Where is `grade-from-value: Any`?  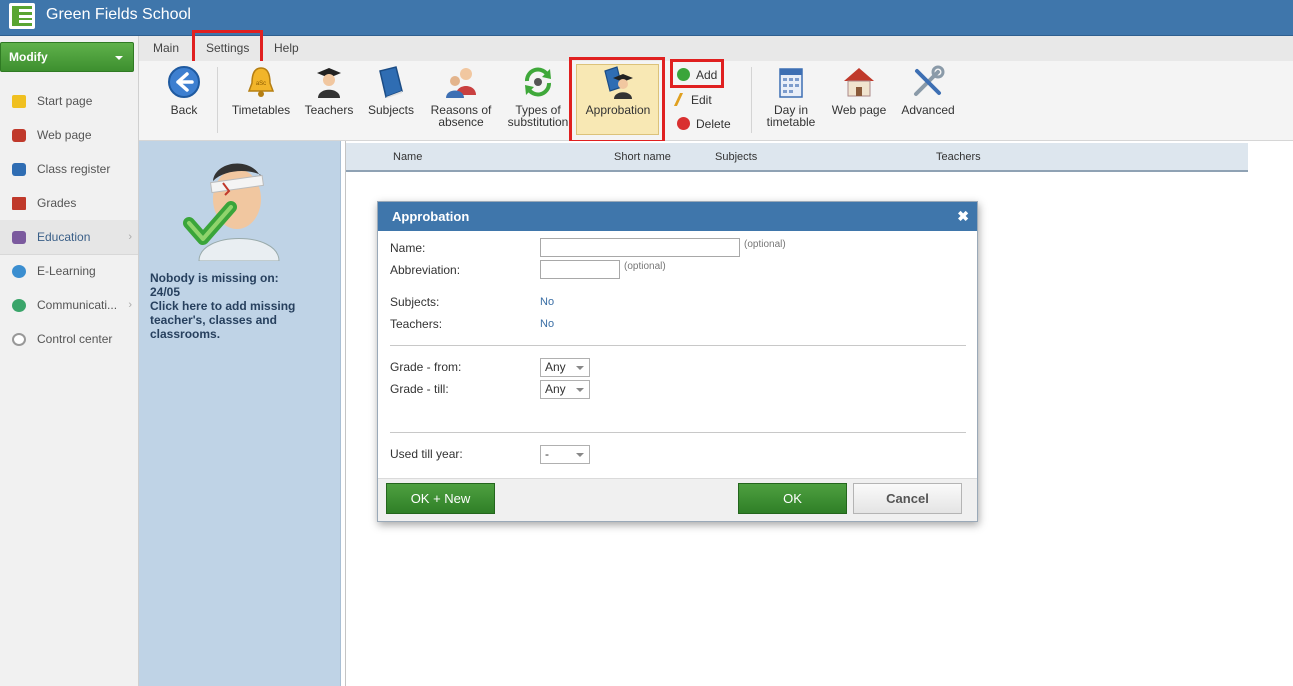 grade-from-value: Any is located at coordinates (555, 367).